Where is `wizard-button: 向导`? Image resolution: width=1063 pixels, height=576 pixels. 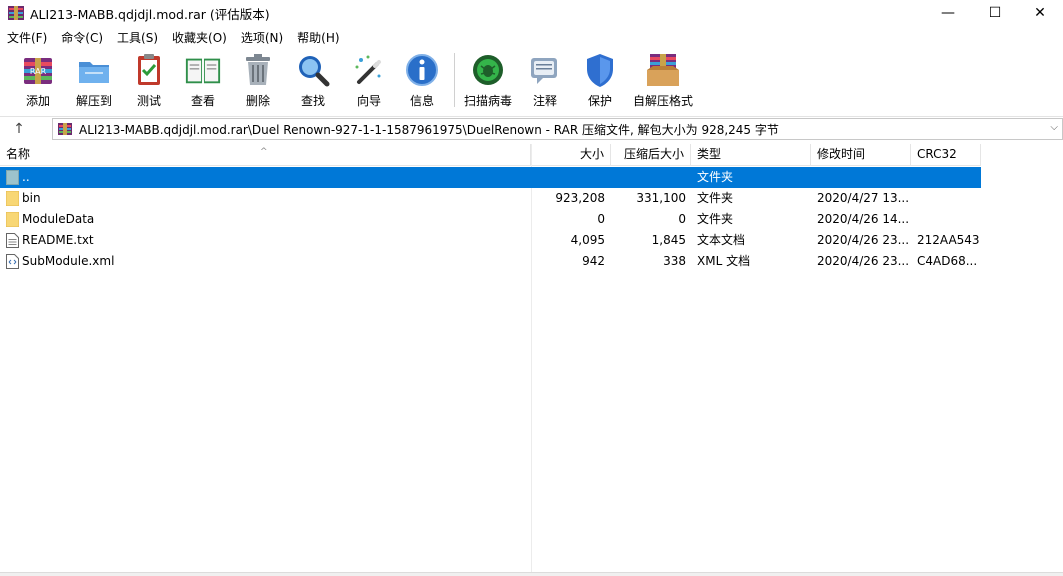 wizard-button: 向导 is located at coordinates (369, 80).